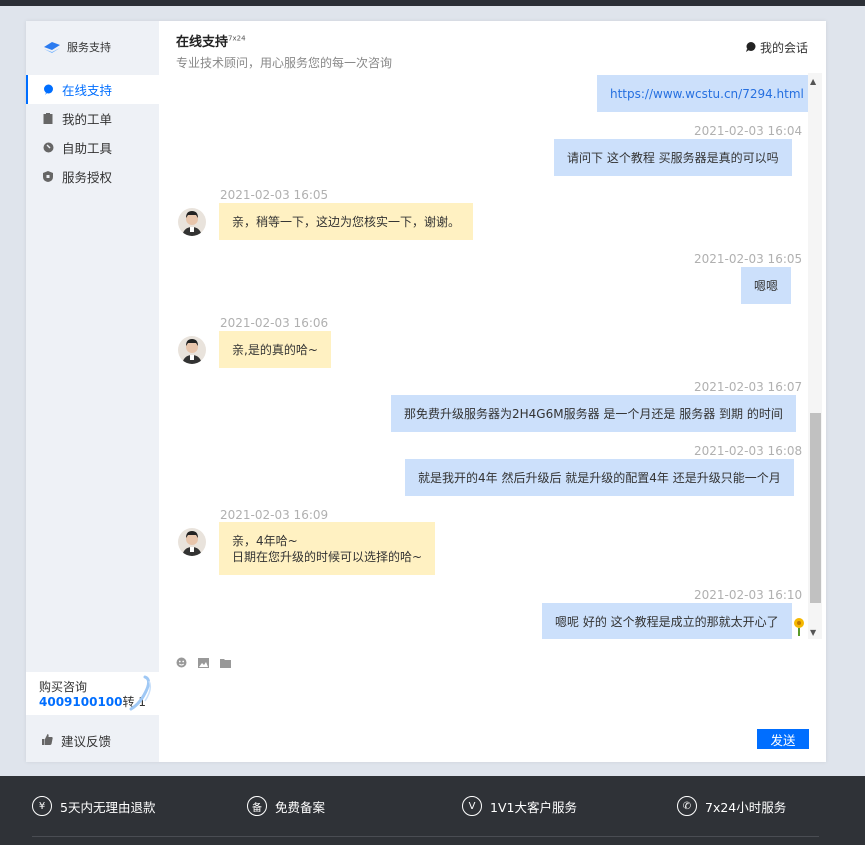 This screenshot has height=845, width=865. Describe the element at coordinates (140, 693) in the screenshot. I see `phone-handset-icon` at that location.